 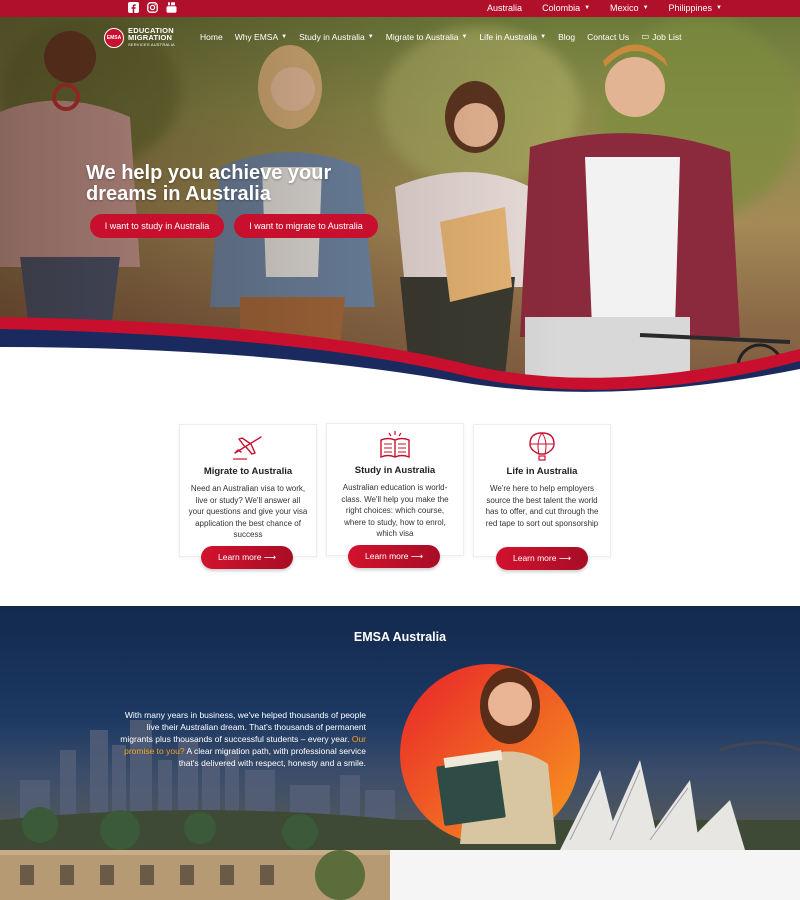 What do you see at coordinates (695, 8) in the screenshot?
I see `country-philippines: Philippines ▼` at bounding box center [695, 8].